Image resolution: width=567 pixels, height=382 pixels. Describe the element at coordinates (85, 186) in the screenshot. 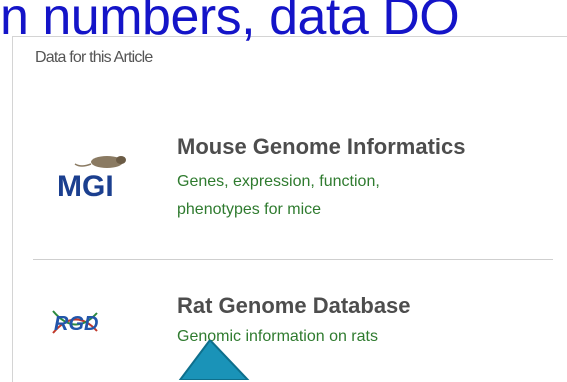

I see `mgi-logo-text: MGI` at that location.